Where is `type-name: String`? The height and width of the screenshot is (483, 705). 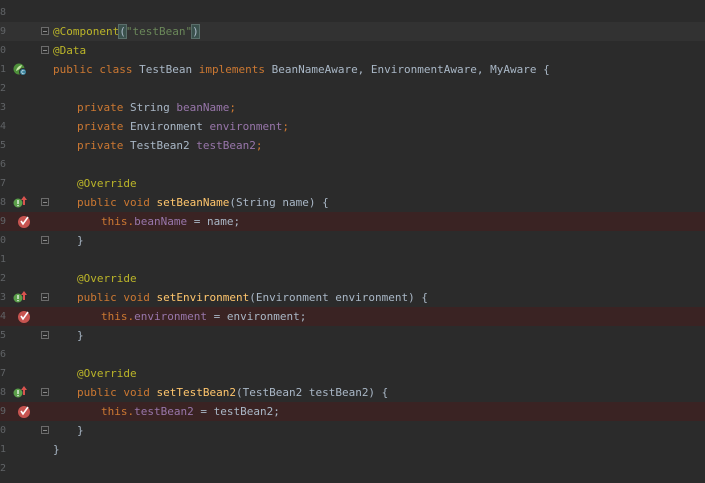
type-name: String is located at coordinates (149, 107).